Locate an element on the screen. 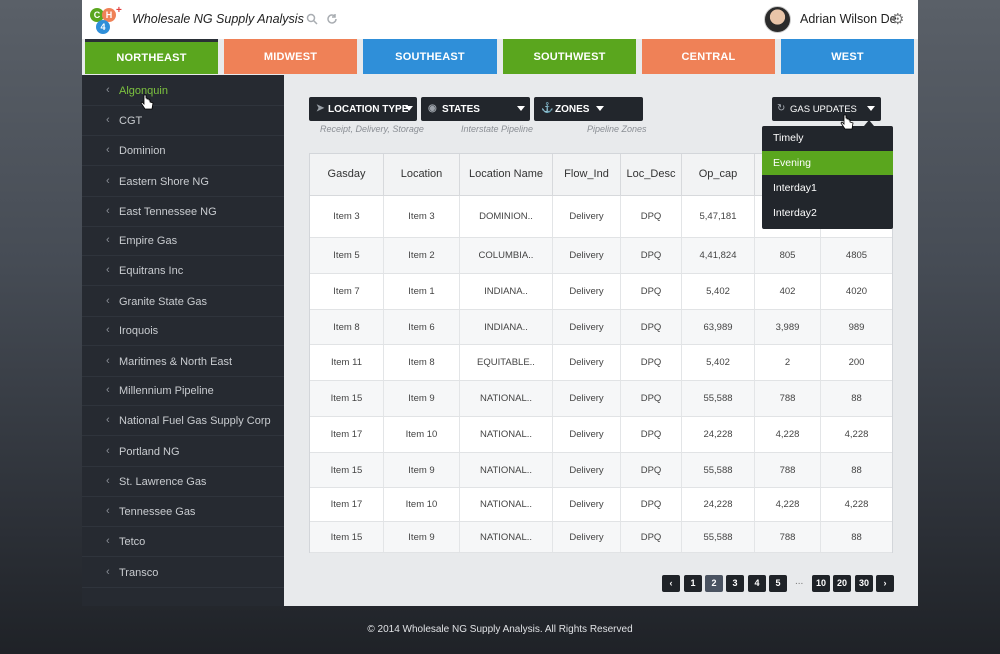  tab-southeast: SOUTHEAST is located at coordinates (430, 56).